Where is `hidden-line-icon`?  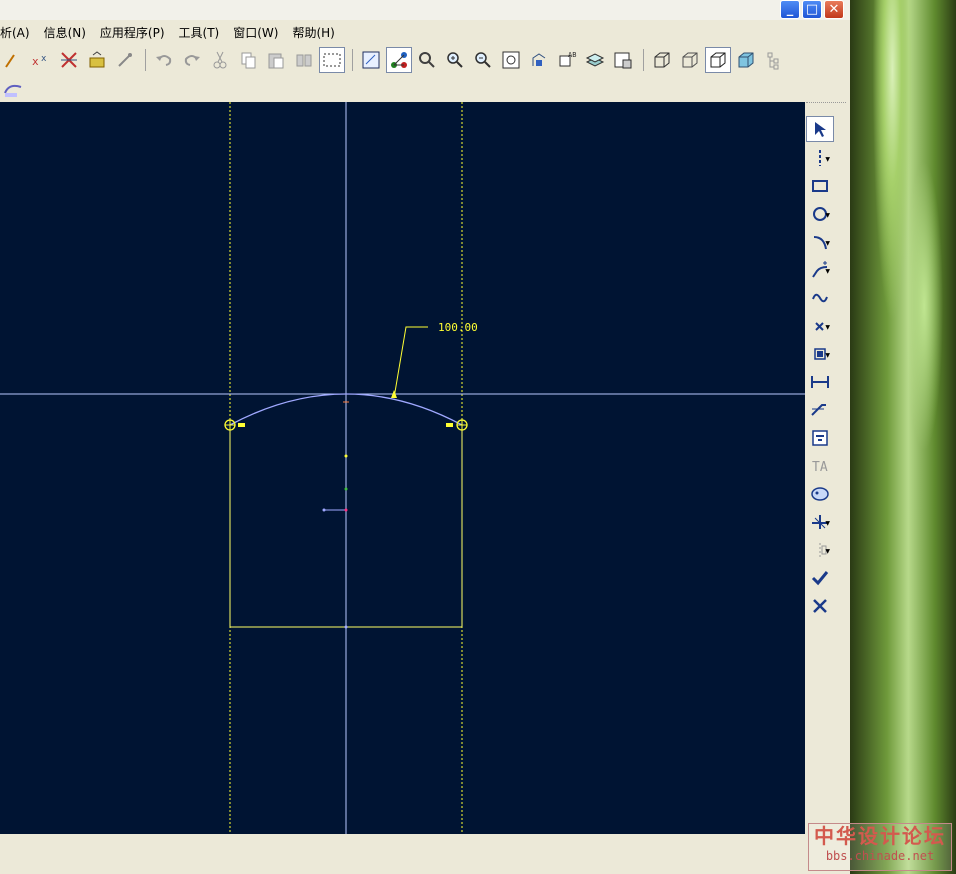 hidden-line-icon is located at coordinates (690, 60).